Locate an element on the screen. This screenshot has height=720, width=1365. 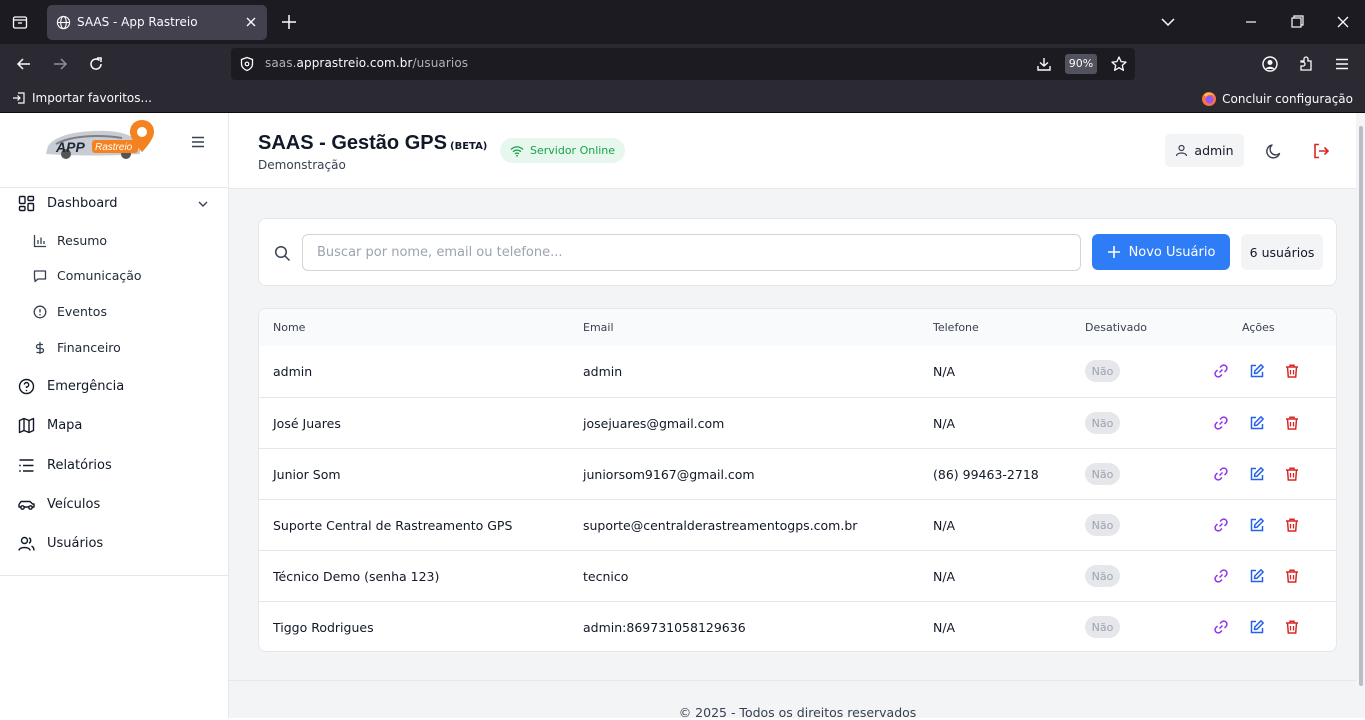
reload-icon is located at coordinates (96, 64).